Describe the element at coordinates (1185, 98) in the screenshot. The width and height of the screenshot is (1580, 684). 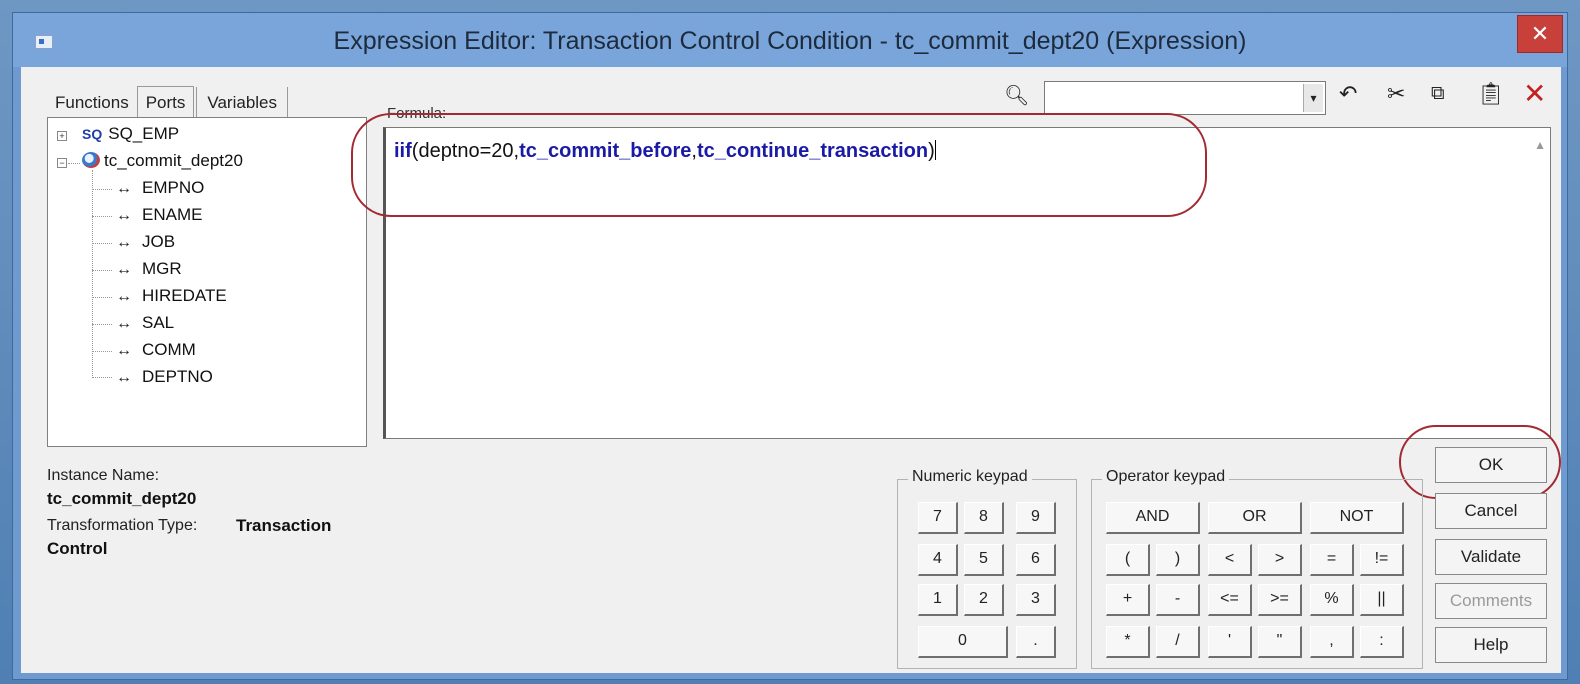
I see `find-combobox: ▾` at that location.